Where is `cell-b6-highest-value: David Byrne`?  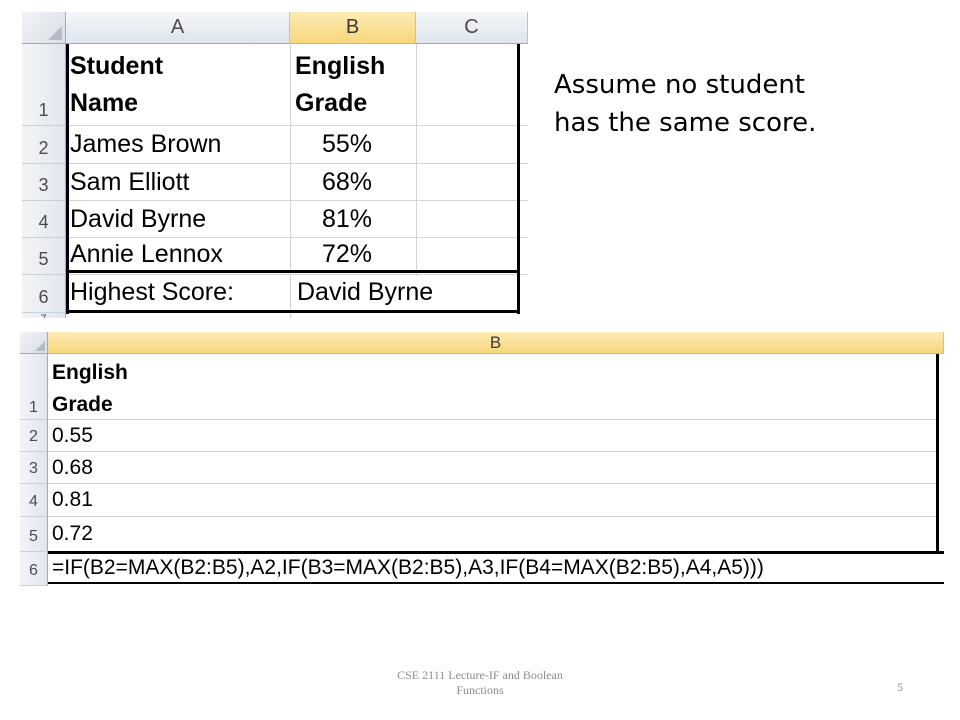 cell-b6-highest-value: David Byrne is located at coordinates (365, 292).